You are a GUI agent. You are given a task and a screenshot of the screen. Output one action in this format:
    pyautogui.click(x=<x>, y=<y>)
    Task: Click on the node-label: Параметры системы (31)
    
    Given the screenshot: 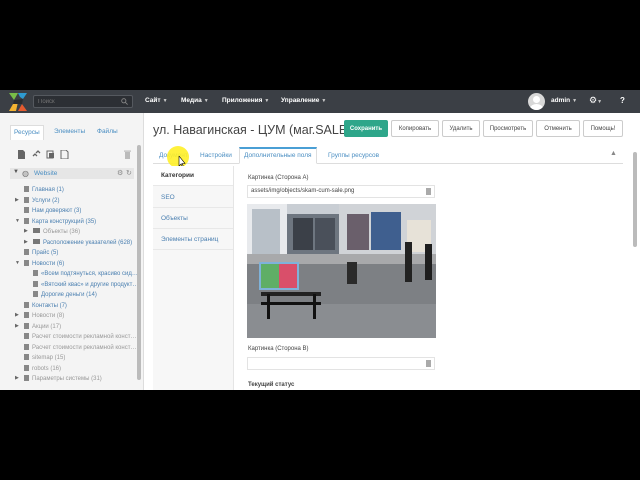 What is the action you would take?
    pyautogui.click(x=67, y=379)
    